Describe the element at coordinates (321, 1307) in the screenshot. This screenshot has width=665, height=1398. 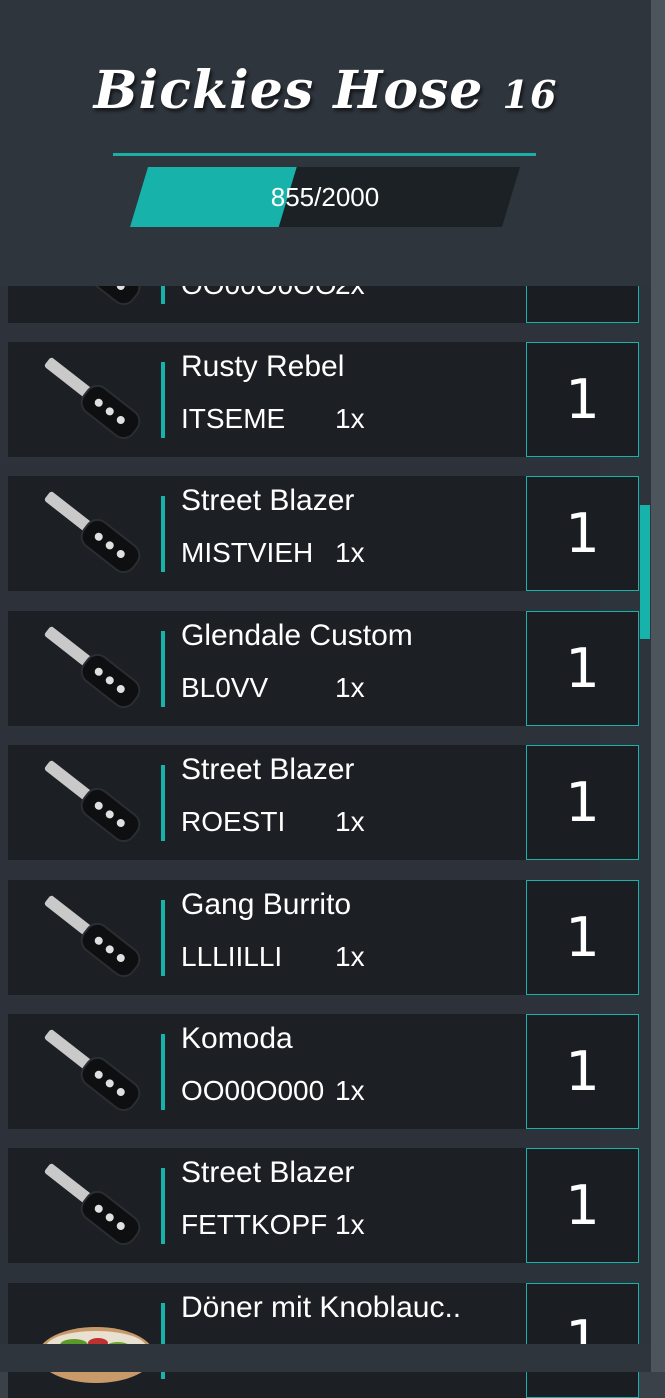
I see `item-name: Döner mit Knoblauc..` at that location.